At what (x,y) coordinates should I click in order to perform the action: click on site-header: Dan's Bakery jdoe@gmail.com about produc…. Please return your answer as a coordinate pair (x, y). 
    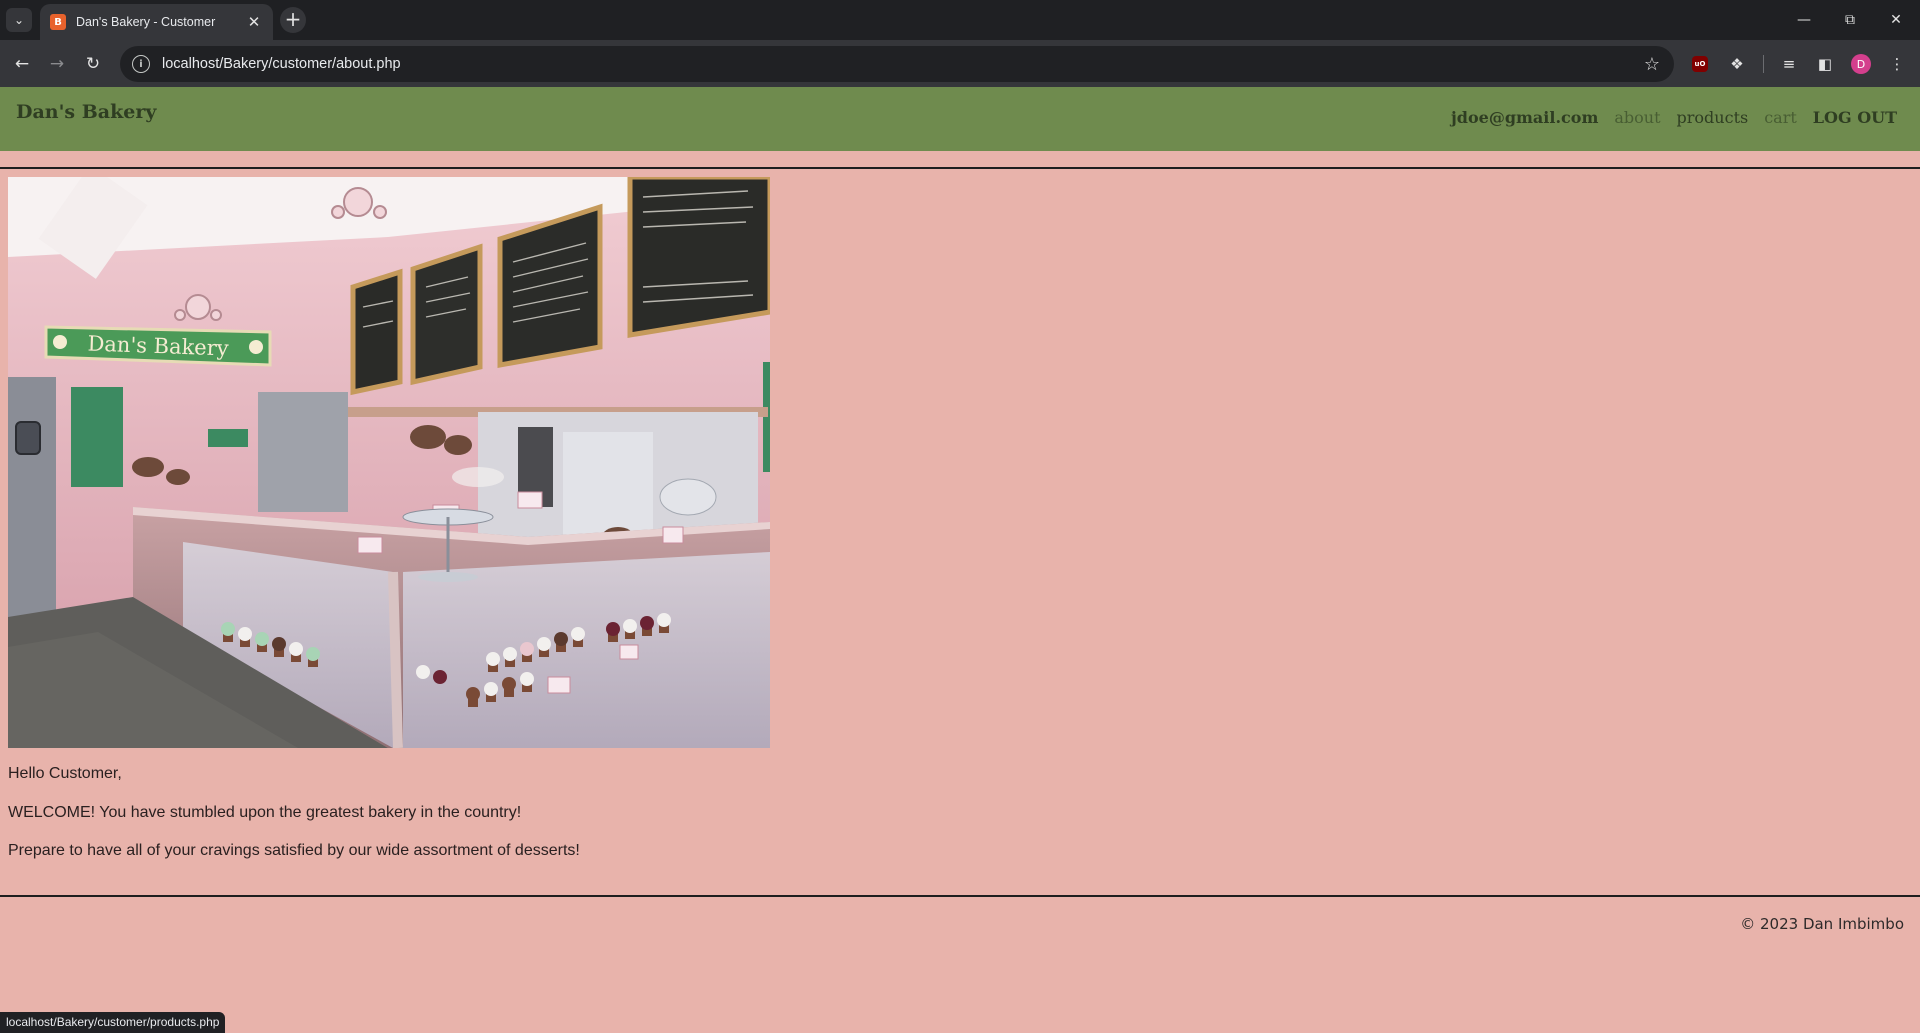
    Looking at the image, I should click on (960, 119).